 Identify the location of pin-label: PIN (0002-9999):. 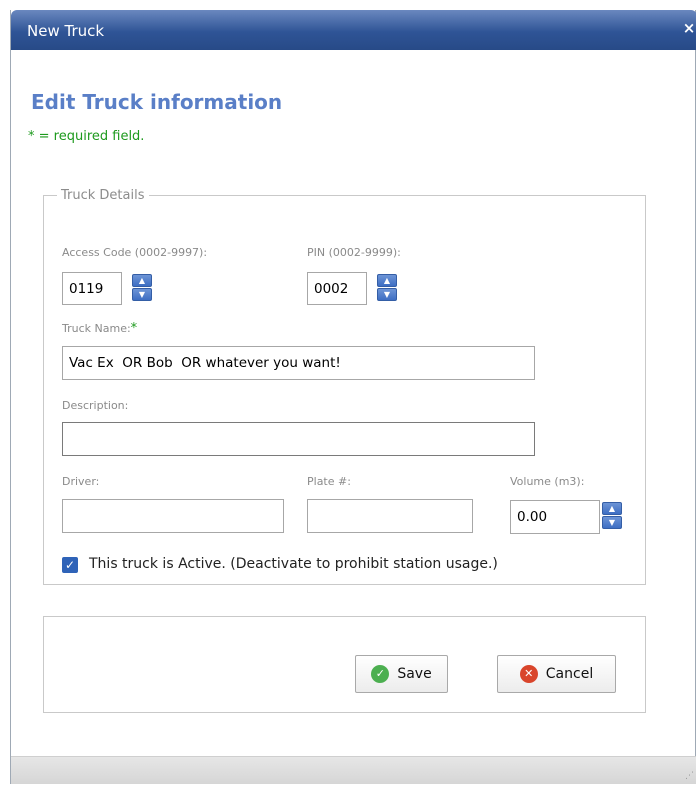
(354, 252).